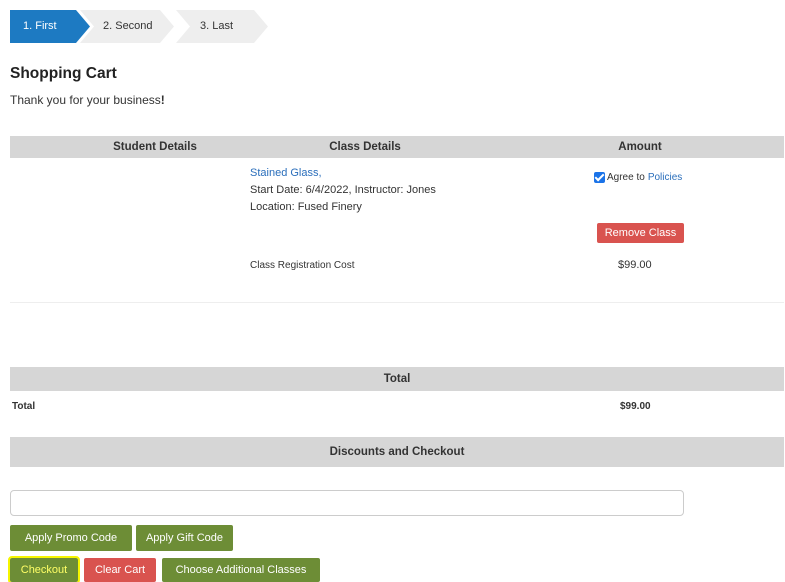  Describe the element at coordinates (397, 379) in the screenshot. I see `total-header: Total` at that location.